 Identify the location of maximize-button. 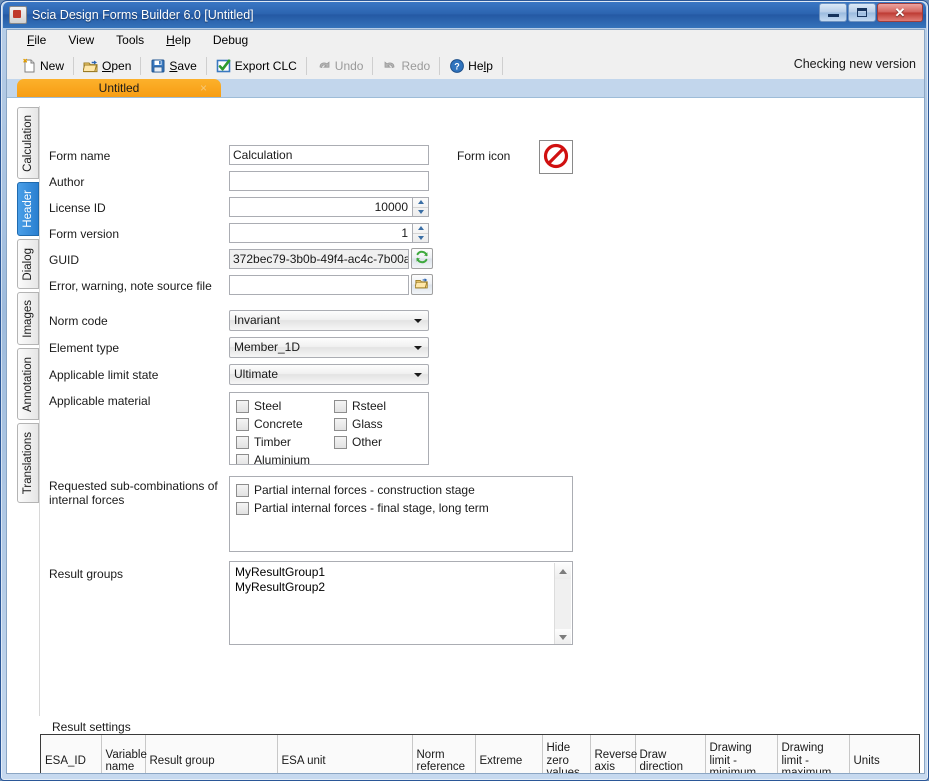
(862, 12).